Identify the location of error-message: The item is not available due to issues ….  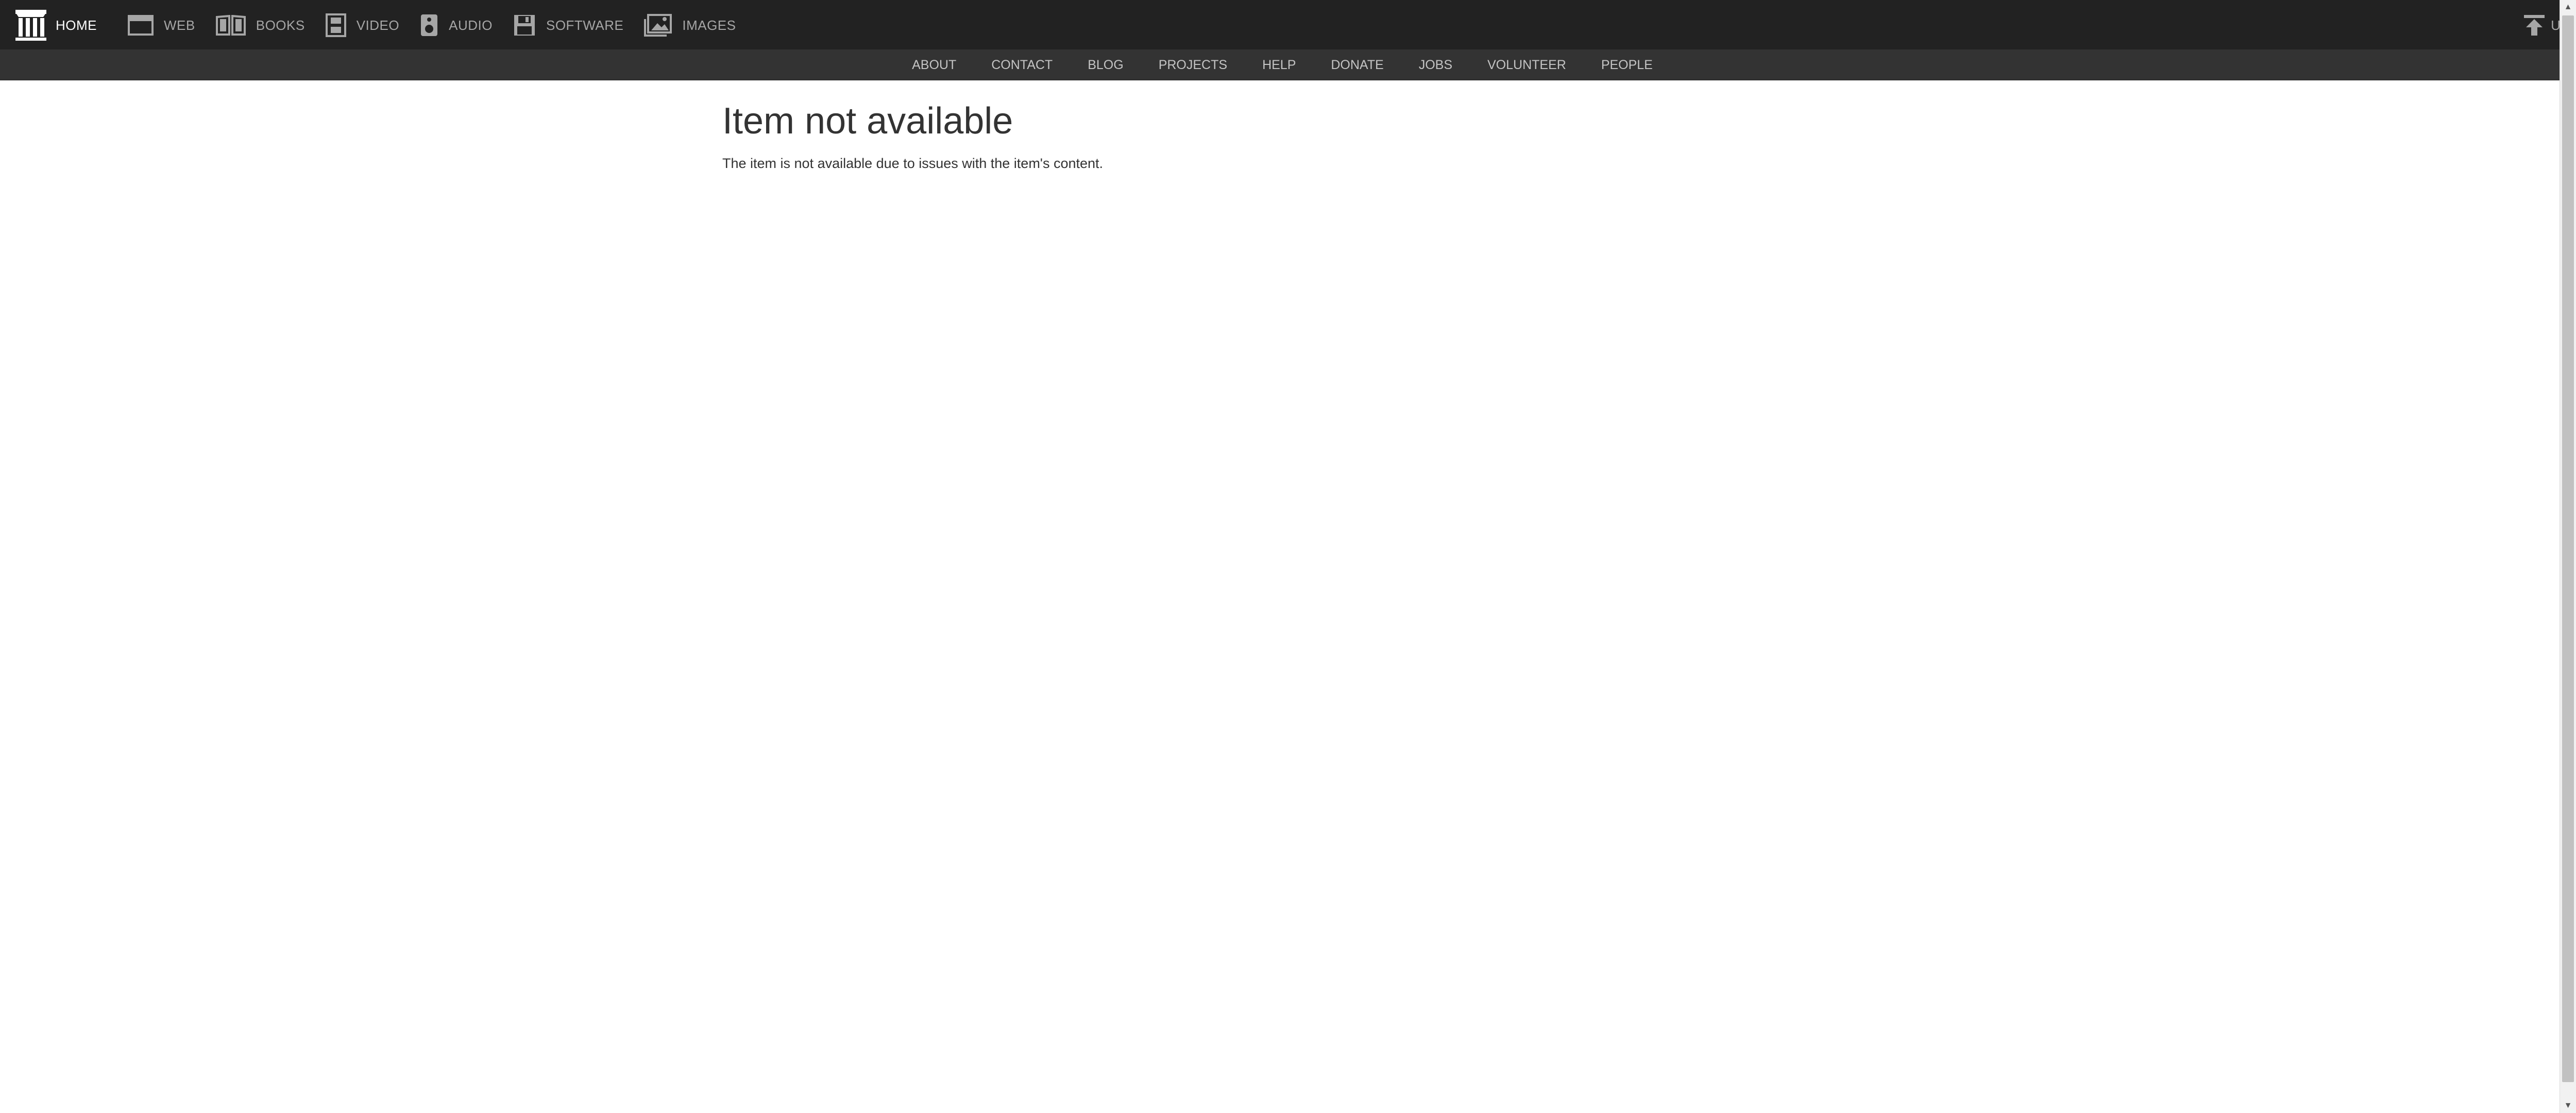
(913, 163).